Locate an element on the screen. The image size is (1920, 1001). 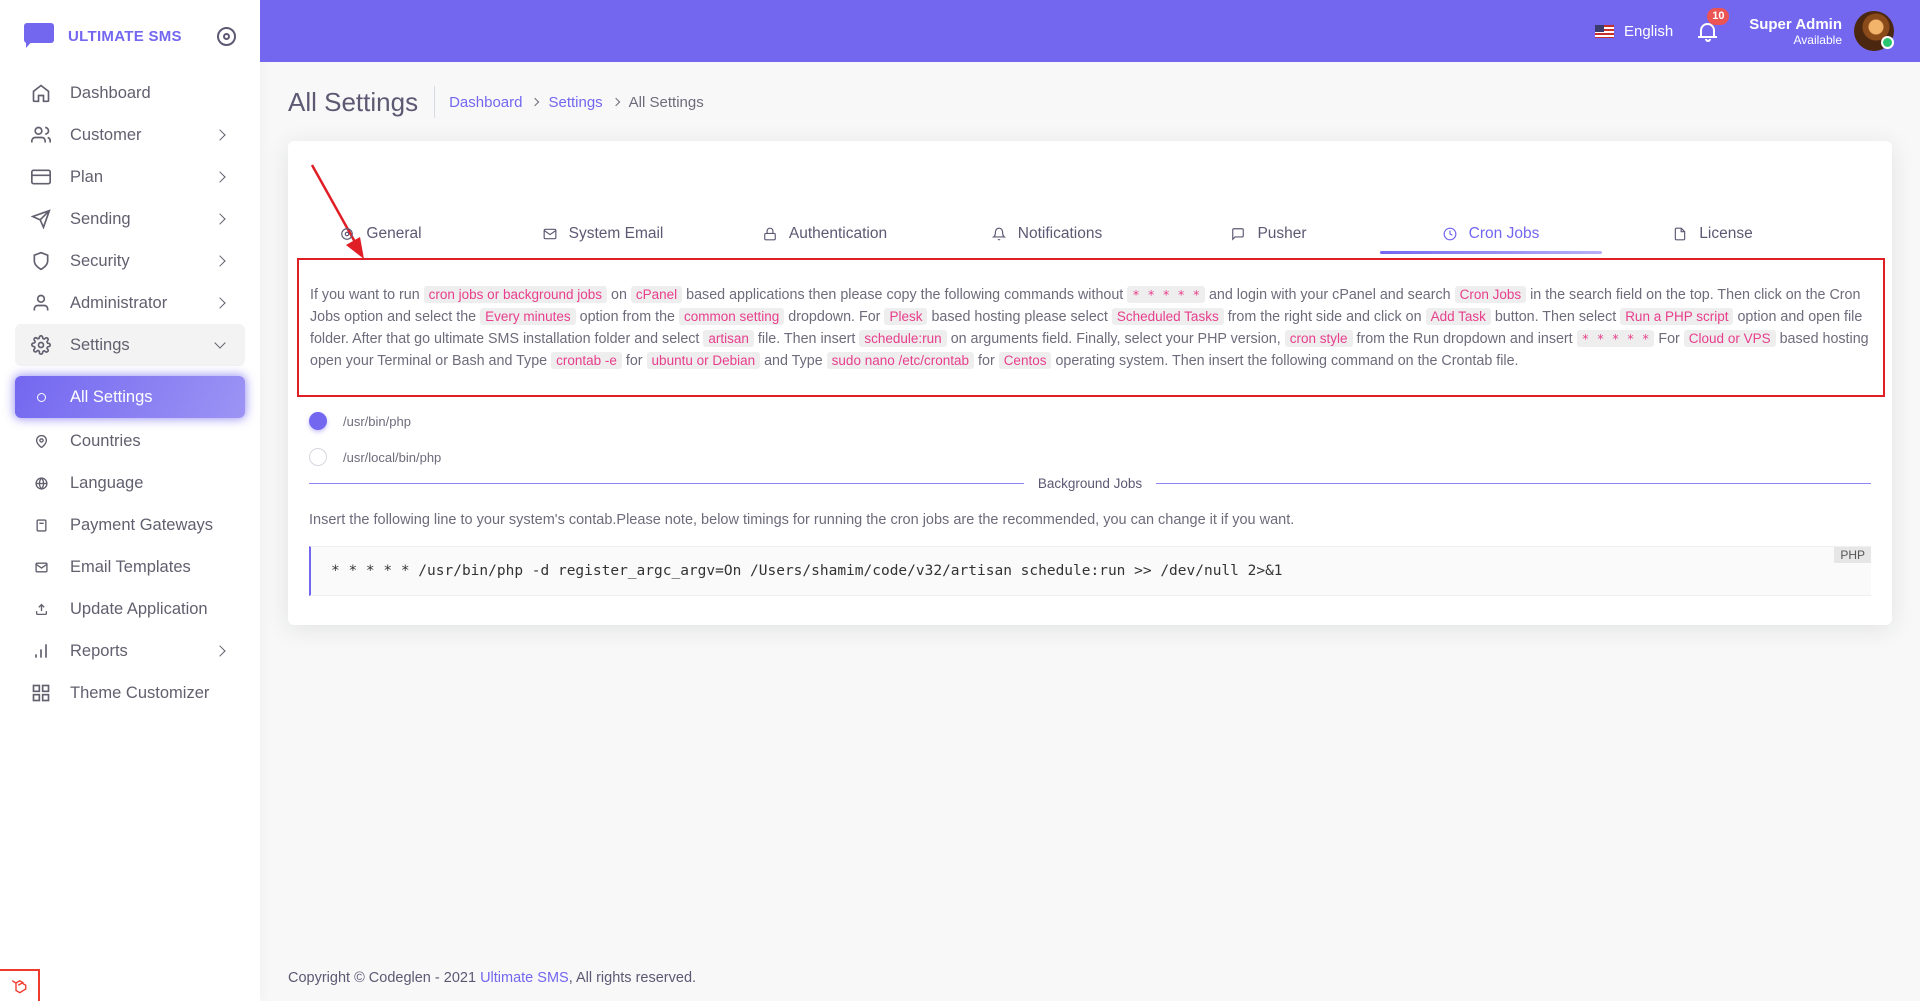
sidebar-item-language: Language is located at coordinates (130, 483).